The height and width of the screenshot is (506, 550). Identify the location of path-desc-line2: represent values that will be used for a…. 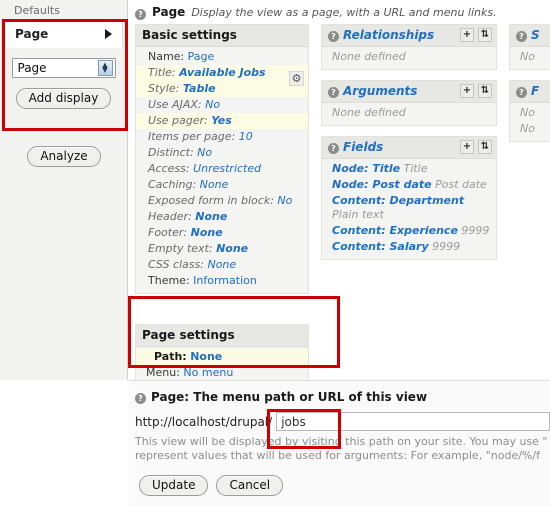
(337, 455).